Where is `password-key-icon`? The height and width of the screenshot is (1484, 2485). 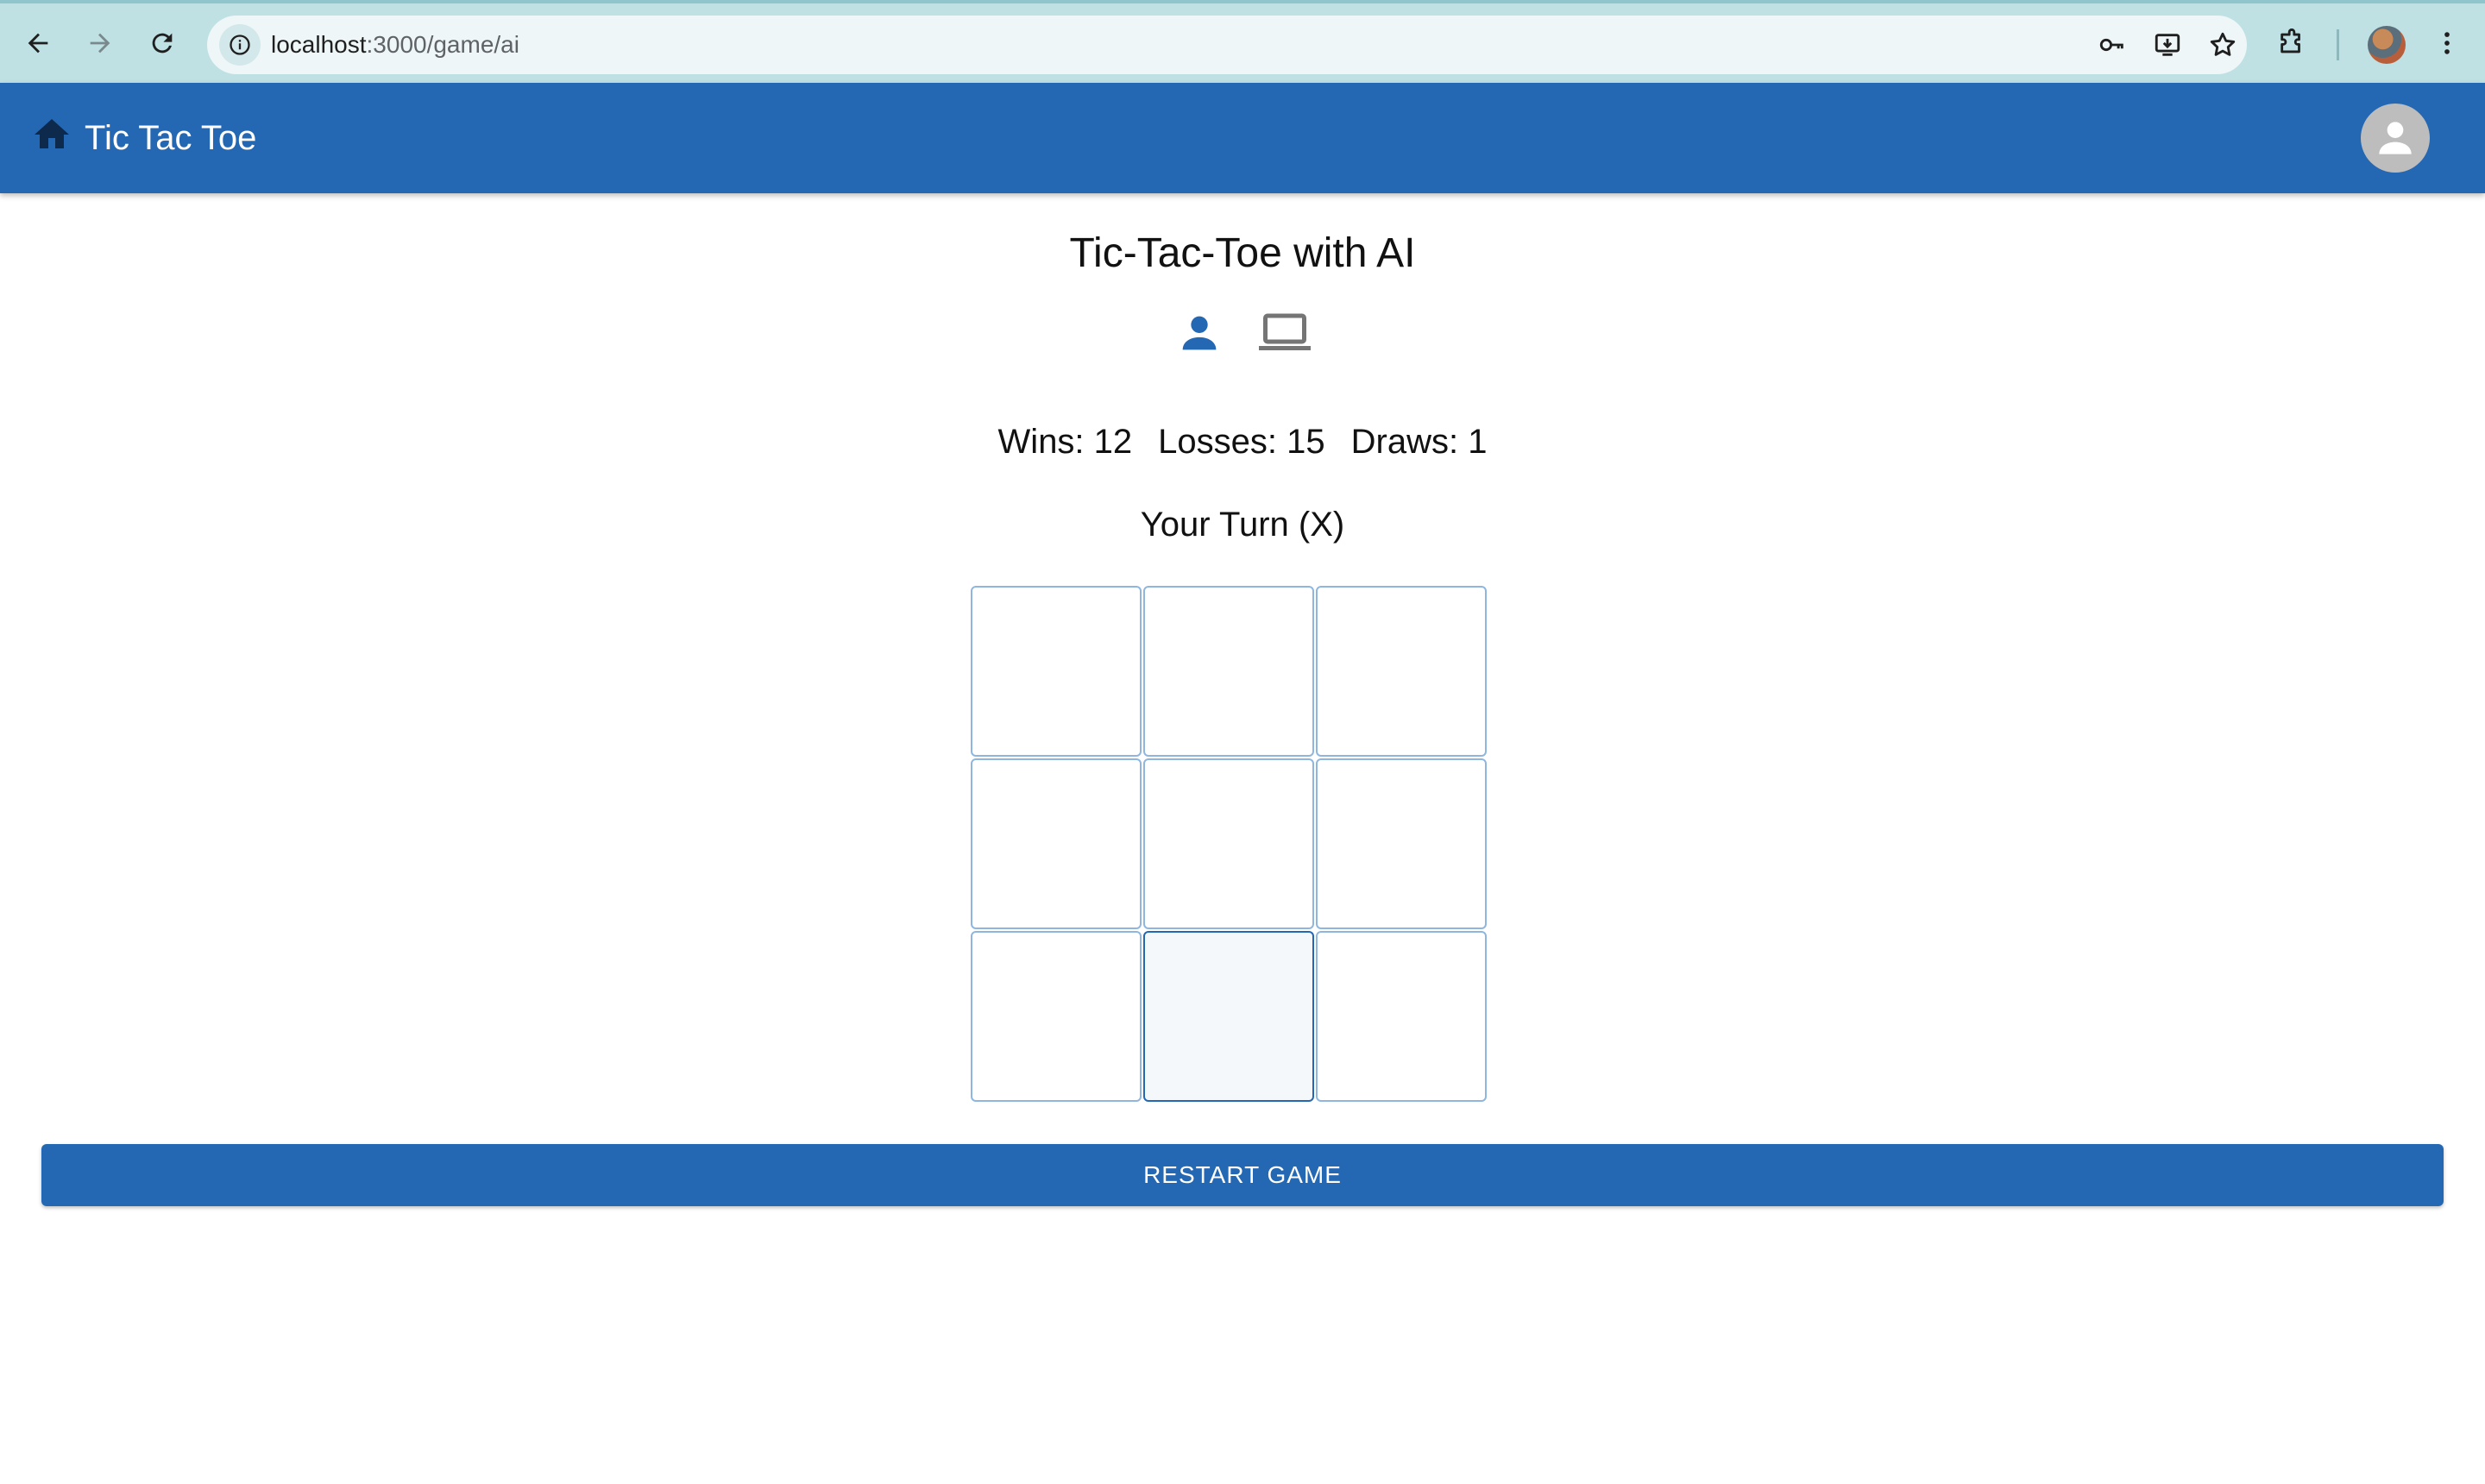 password-key-icon is located at coordinates (2112, 45).